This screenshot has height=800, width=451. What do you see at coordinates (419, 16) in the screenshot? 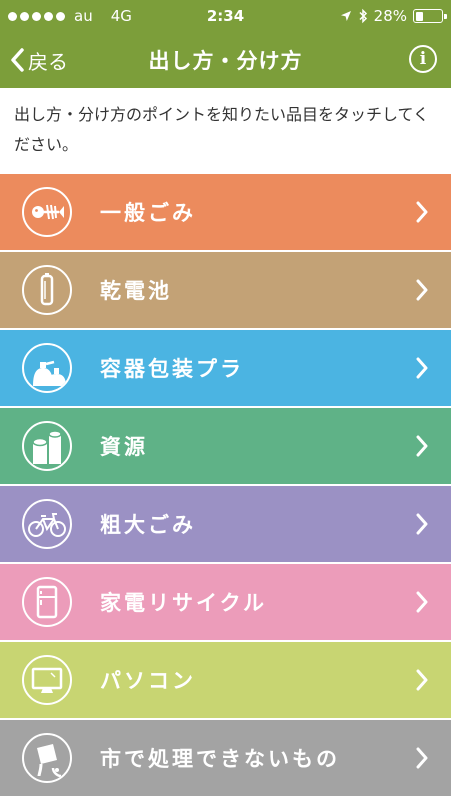
I see `battery-fill` at bounding box center [419, 16].